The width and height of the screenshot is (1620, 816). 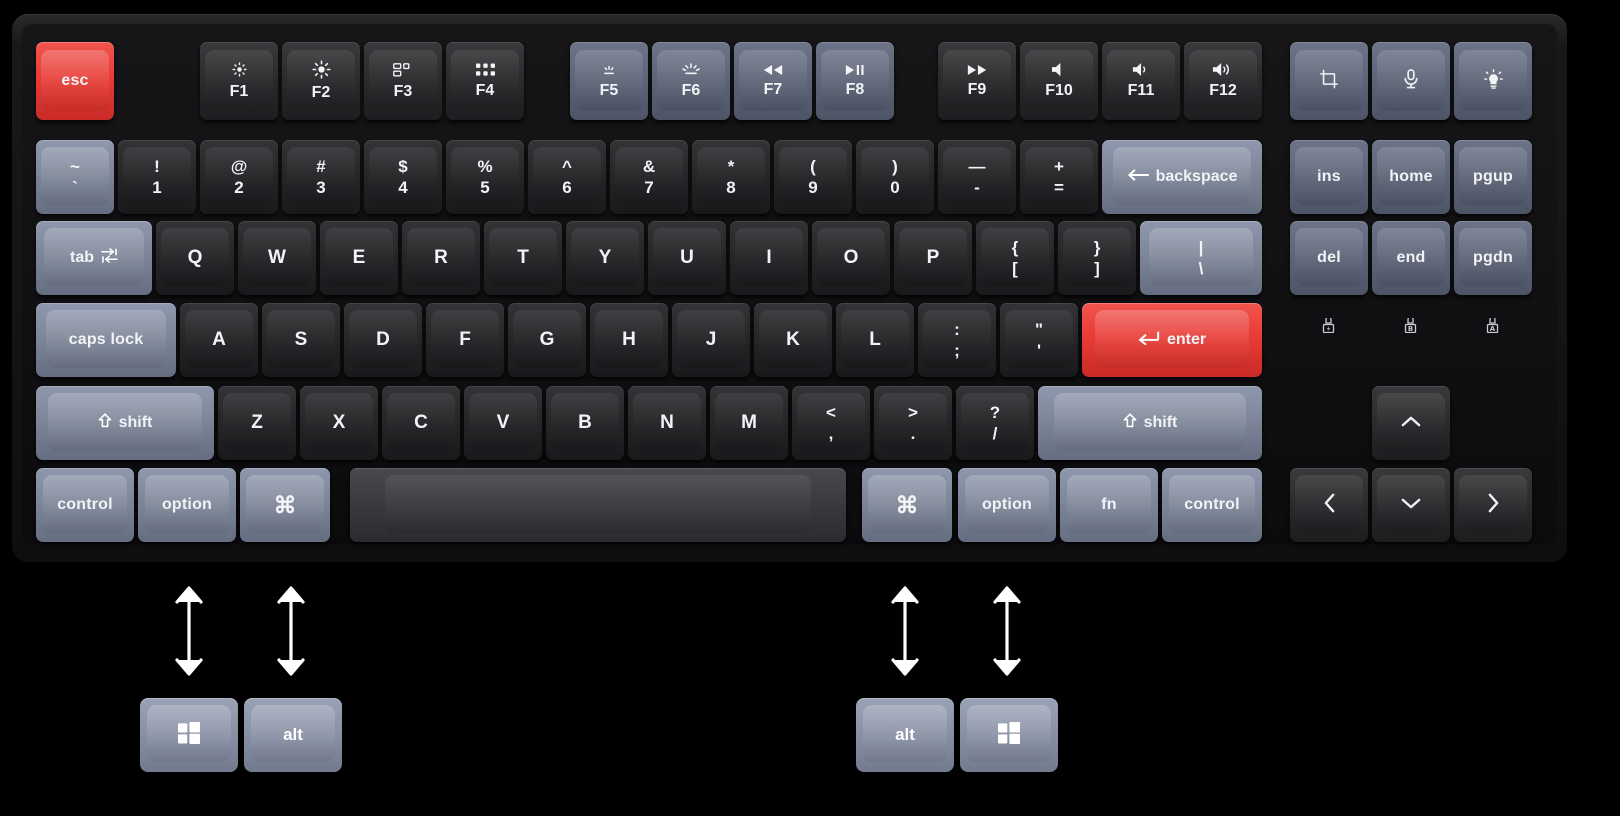 What do you see at coordinates (383, 340) in the screenshot?
I see `key-d: D` at bounding box center [383, 340].